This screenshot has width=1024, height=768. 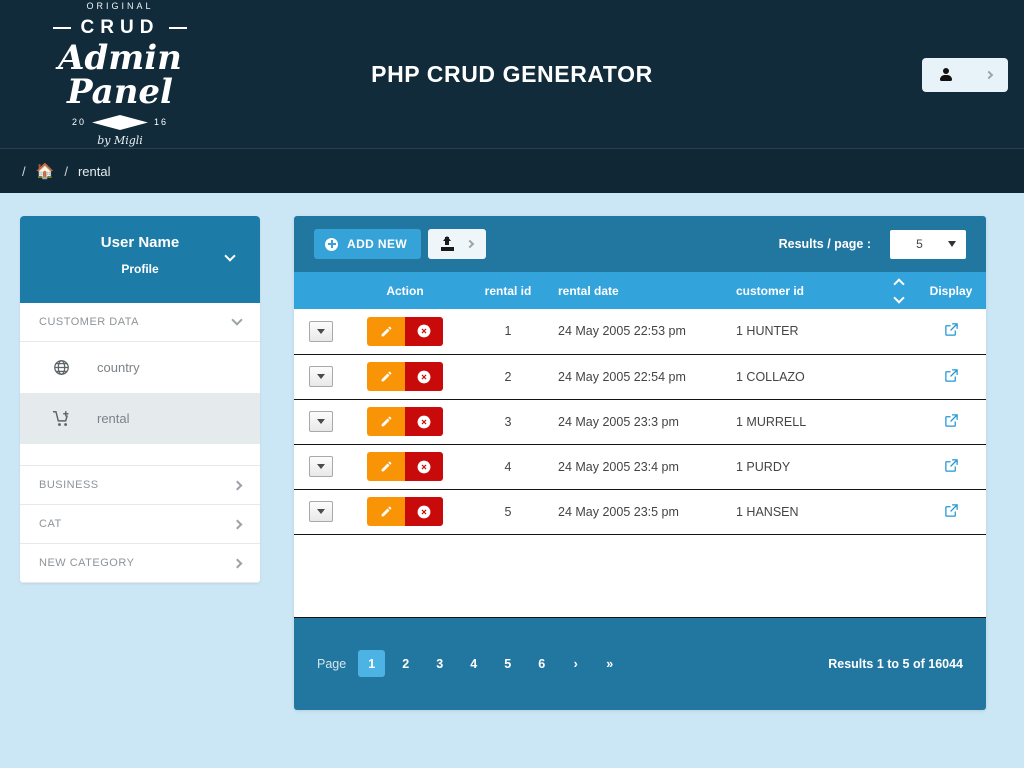 What do you see at coordinates (899, 297) in the screenshot?
I see `sort-descending-icon` at bounding box center [899, 297].